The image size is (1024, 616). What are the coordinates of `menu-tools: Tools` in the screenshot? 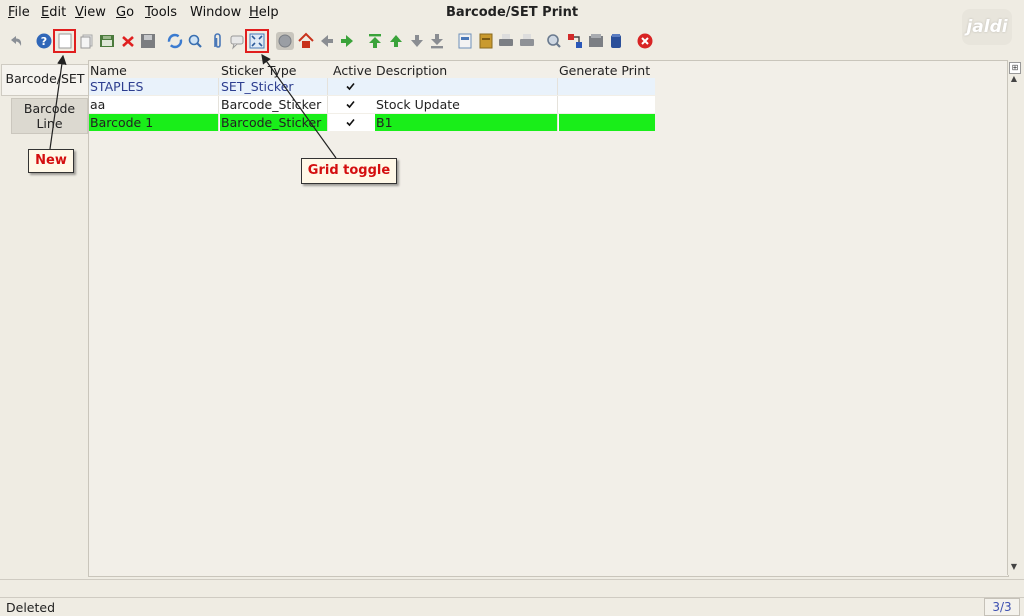 It's located at (161, 12).